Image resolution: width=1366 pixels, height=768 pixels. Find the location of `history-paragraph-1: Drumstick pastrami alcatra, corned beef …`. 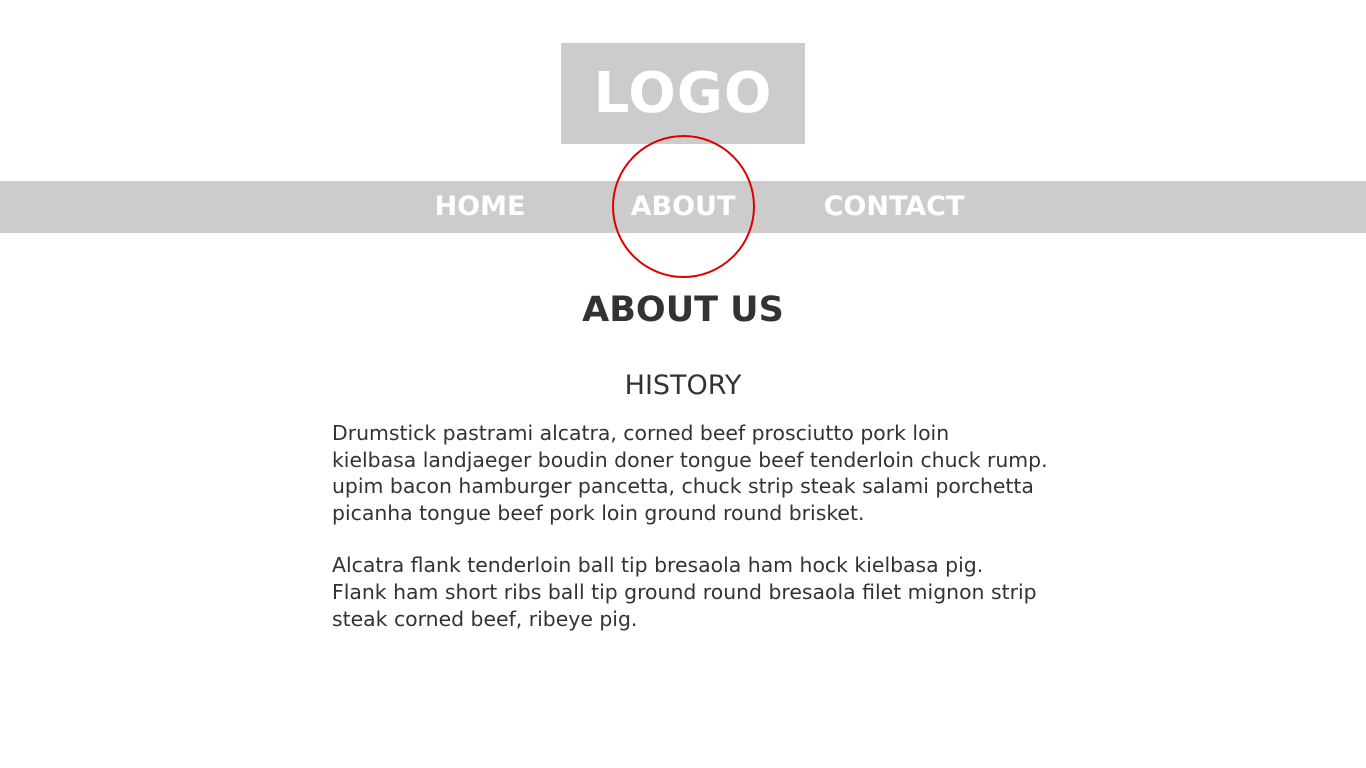

history-paragraph-1: Drumstick pastrami alcatra, corned beef … is located at coordinates (690, 473).